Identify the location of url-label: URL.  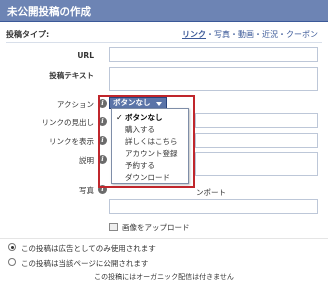
(85, 55).